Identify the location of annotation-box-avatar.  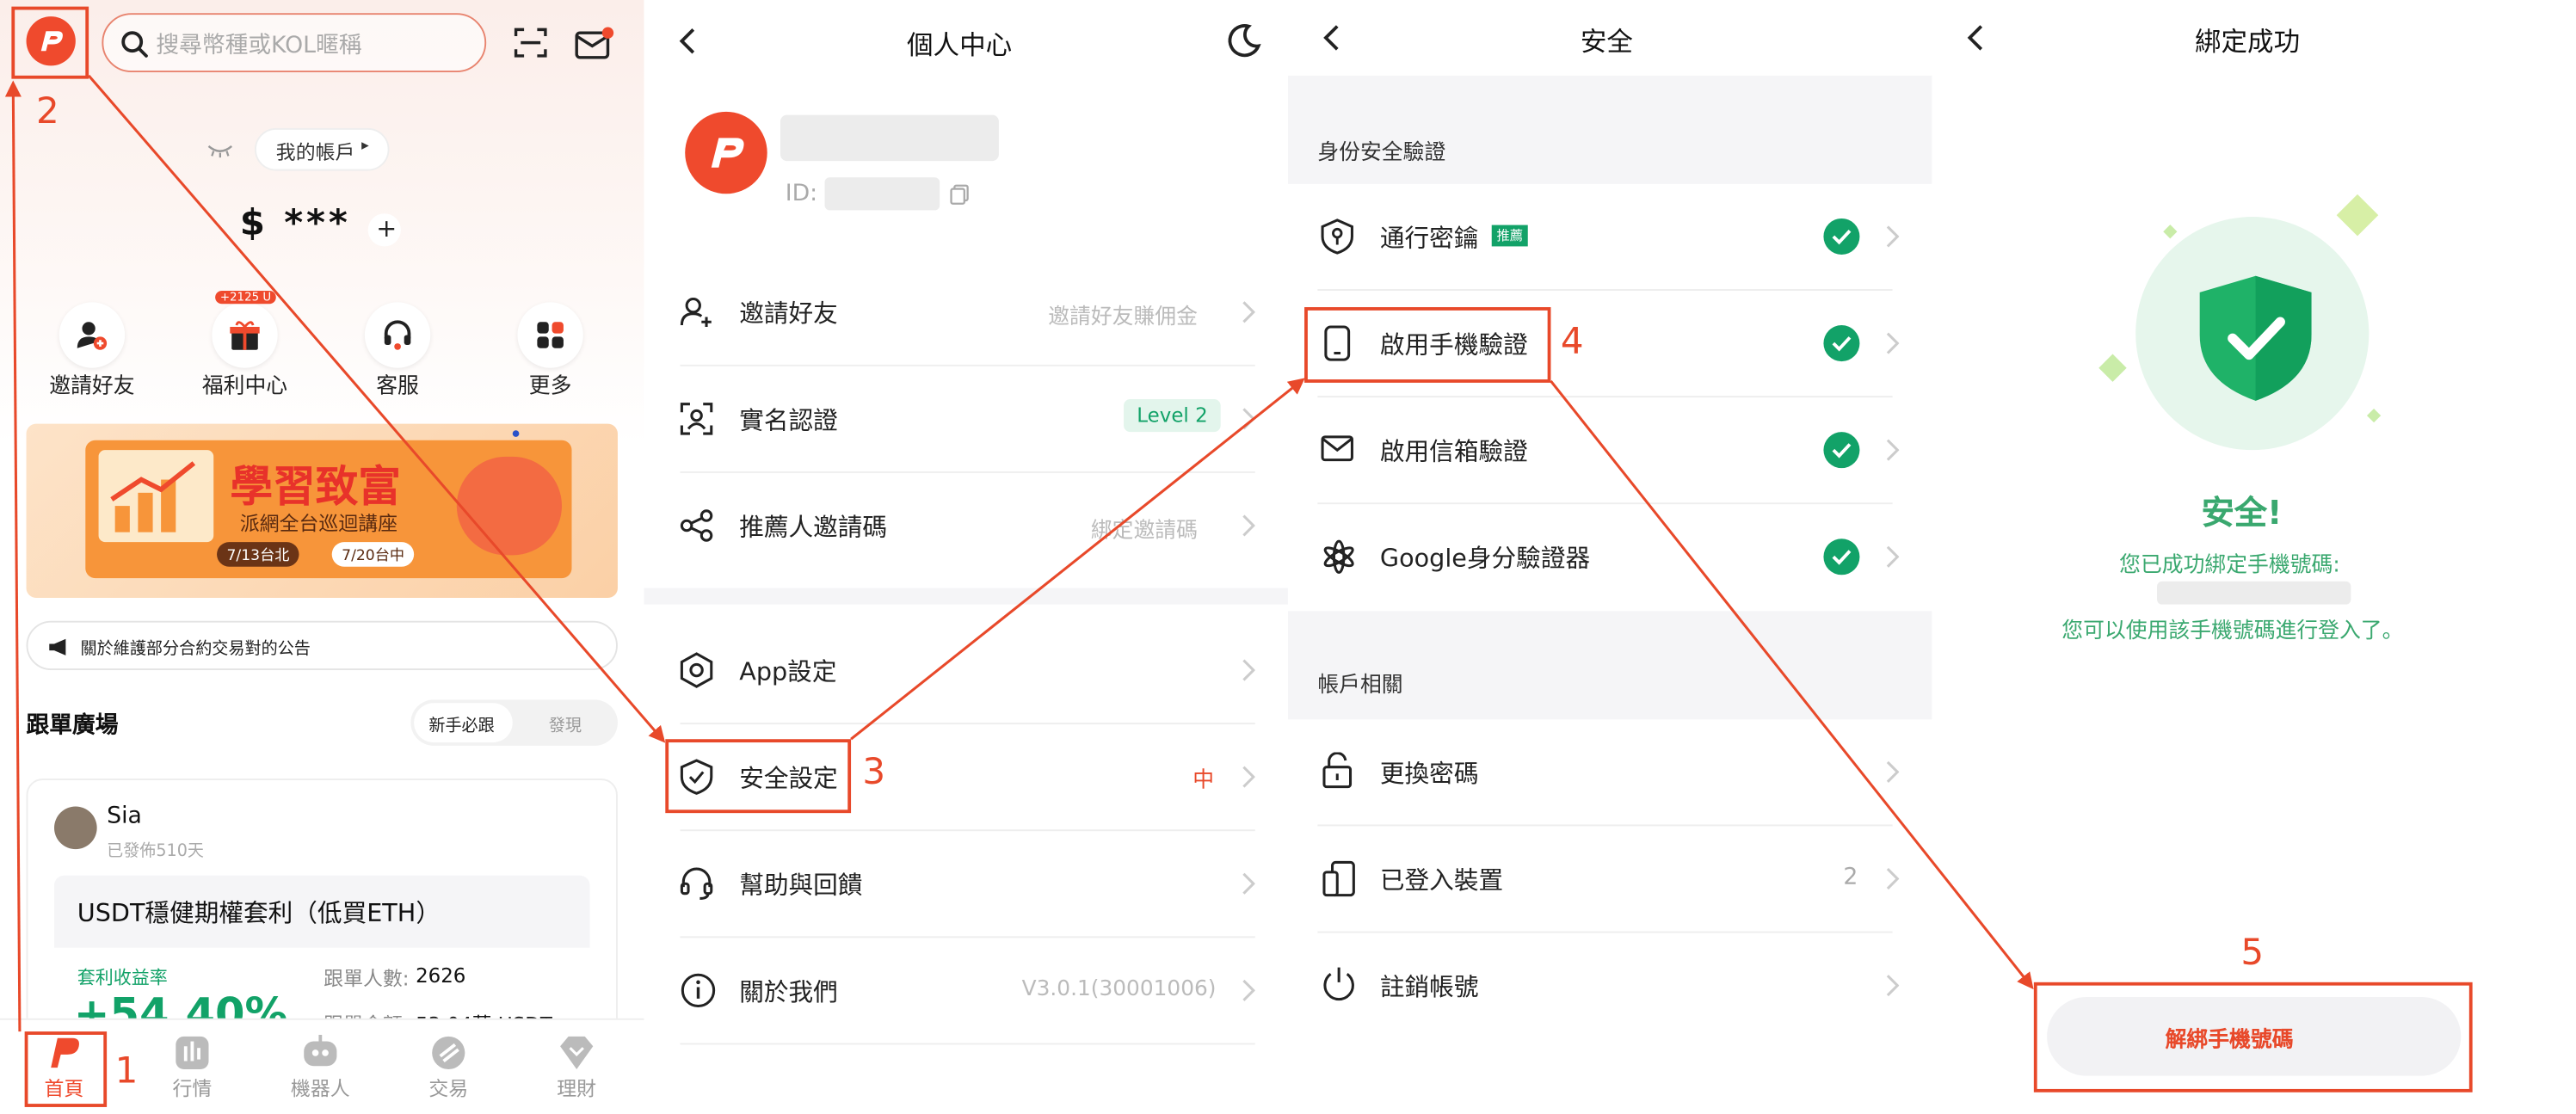
(50, 42).